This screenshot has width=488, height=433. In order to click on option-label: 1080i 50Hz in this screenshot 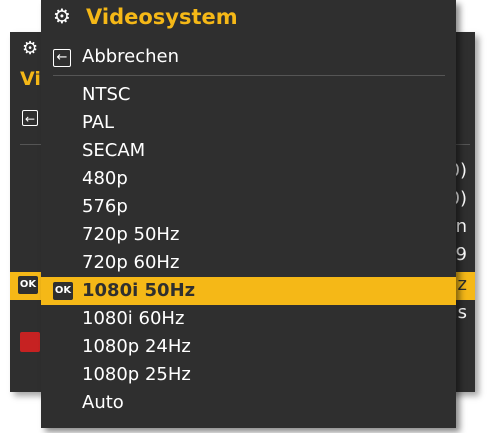, I will do `click(139, 290)`.